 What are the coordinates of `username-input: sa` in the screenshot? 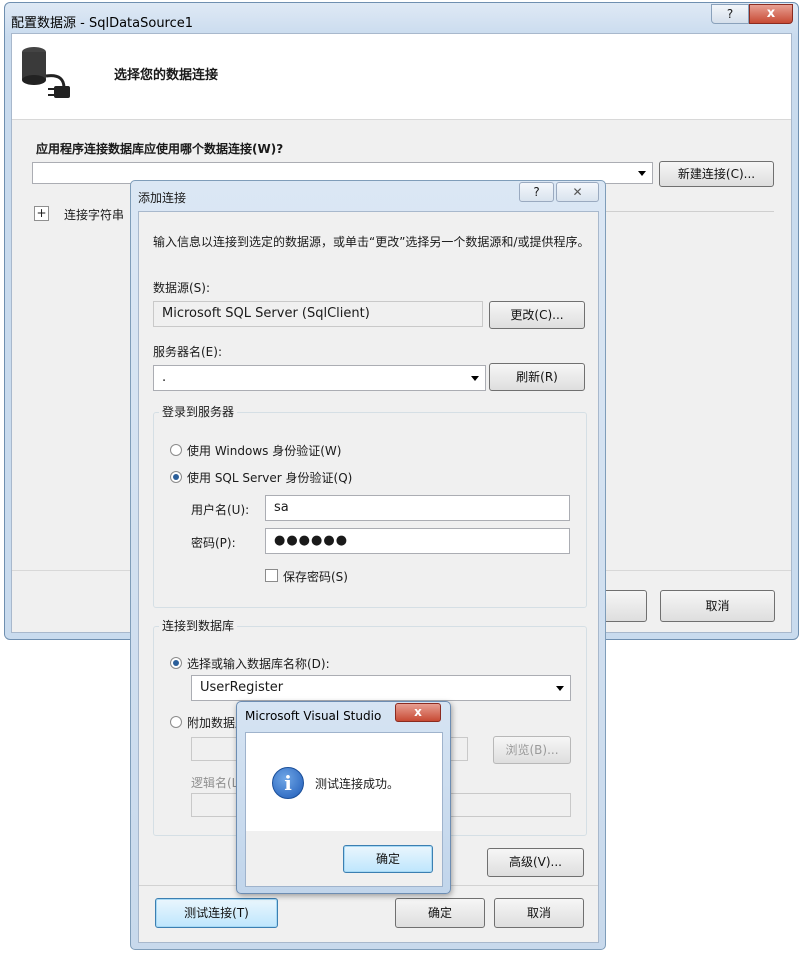 It's located at (417, 508).